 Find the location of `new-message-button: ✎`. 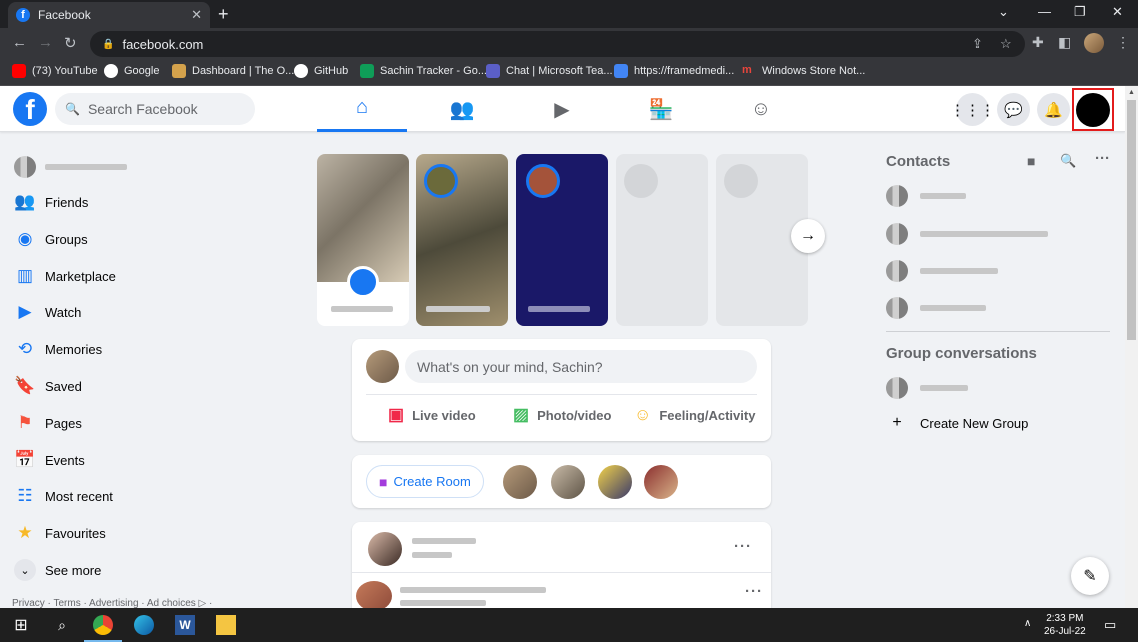

new-message-button: ✎ is located at coordinates (1090, 576).